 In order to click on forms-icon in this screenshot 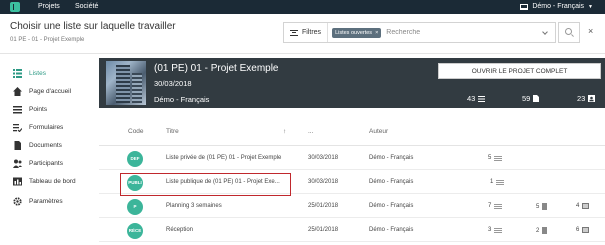, I will do `click(18, 128)`.